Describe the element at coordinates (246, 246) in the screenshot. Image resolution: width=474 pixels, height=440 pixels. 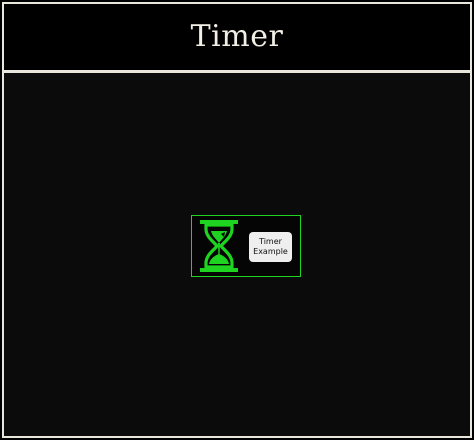
I see `timer-widget: Timer Example` at that location.